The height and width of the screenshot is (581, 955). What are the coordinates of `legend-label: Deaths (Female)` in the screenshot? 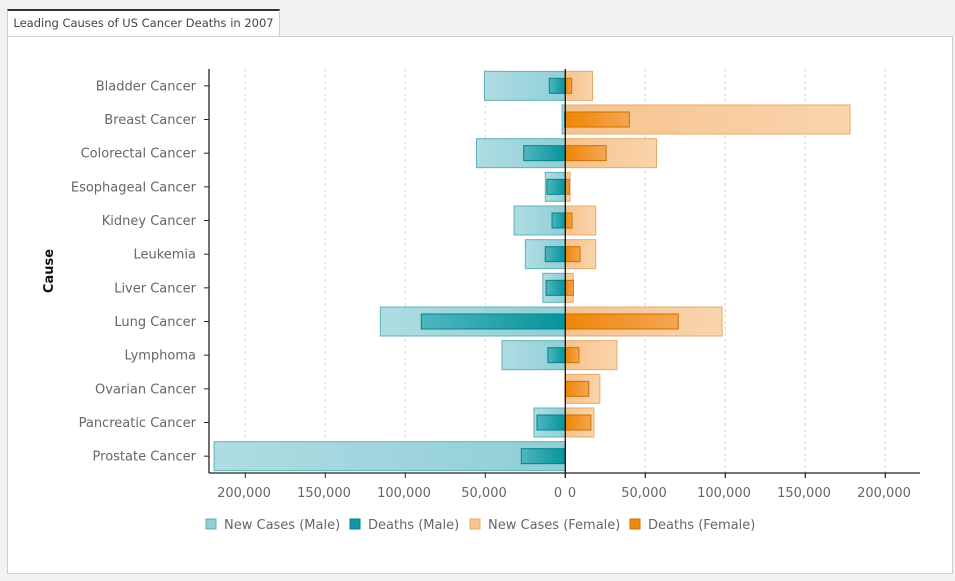 It's located at (701, 525).